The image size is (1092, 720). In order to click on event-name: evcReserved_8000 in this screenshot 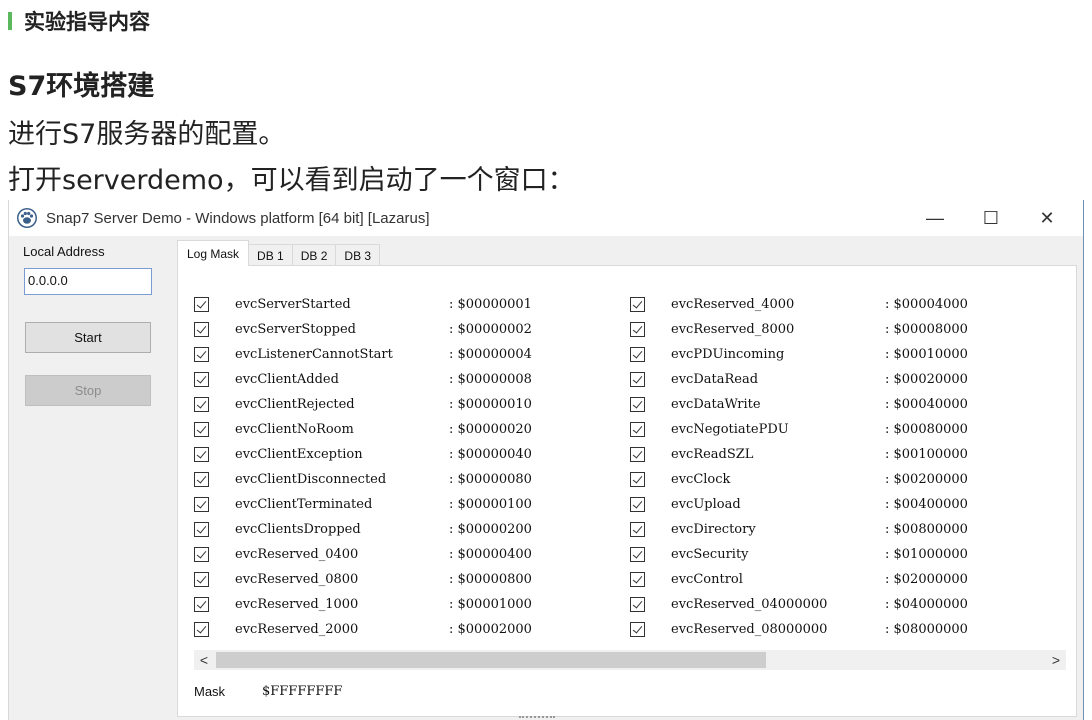, I will do `click(733, 329)`.